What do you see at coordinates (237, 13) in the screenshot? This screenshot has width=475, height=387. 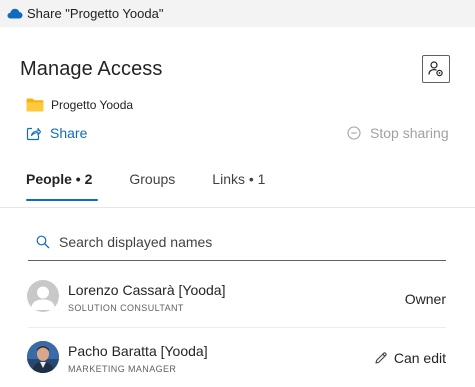 I see `title-bar: Share "Progetto Yooda"` at bounding box center [237, 13].